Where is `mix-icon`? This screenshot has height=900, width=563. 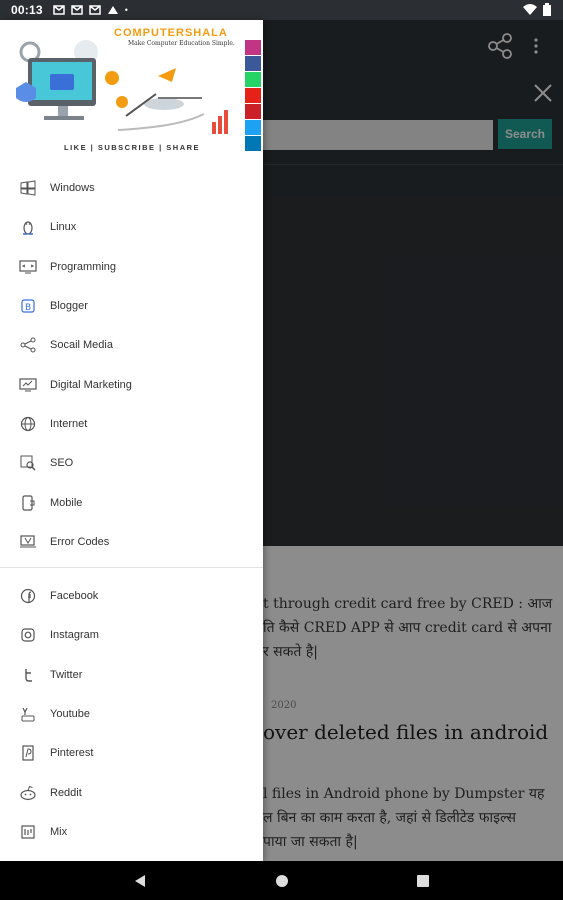 mix-icon is located at coordinates (28, 832).